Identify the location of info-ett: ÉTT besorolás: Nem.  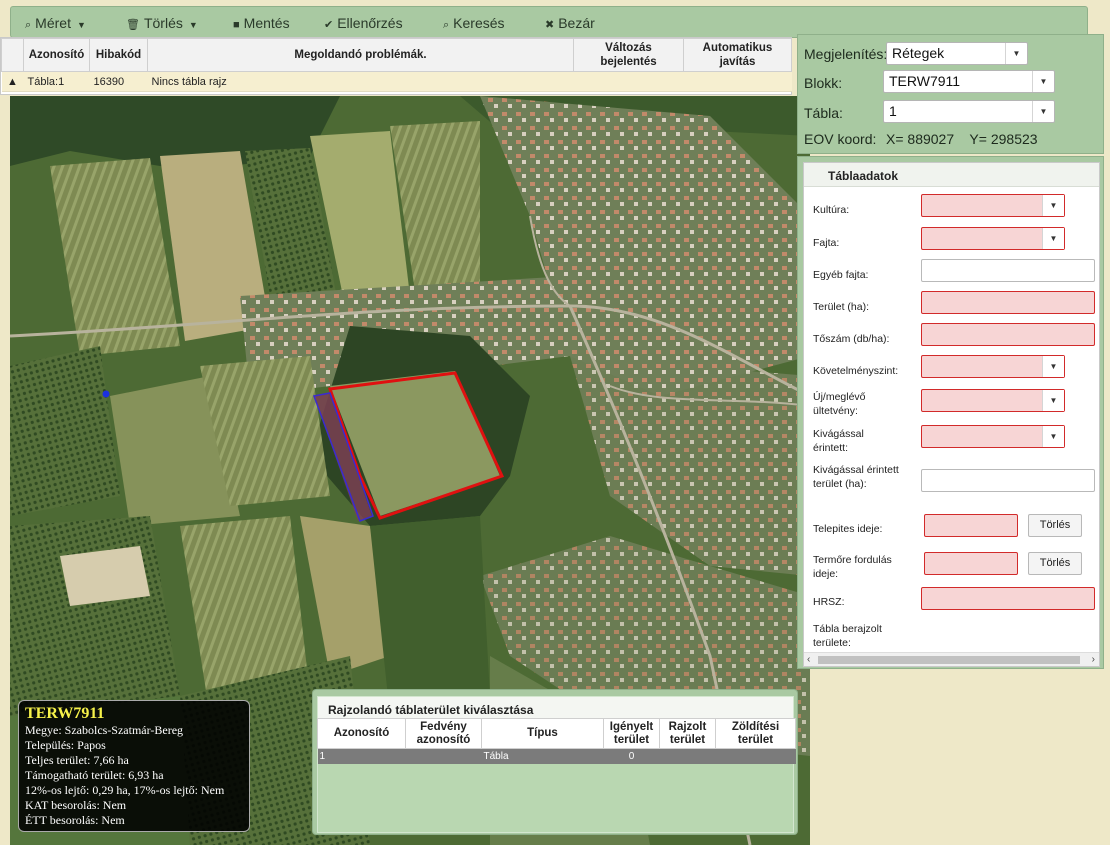
(75, 820).